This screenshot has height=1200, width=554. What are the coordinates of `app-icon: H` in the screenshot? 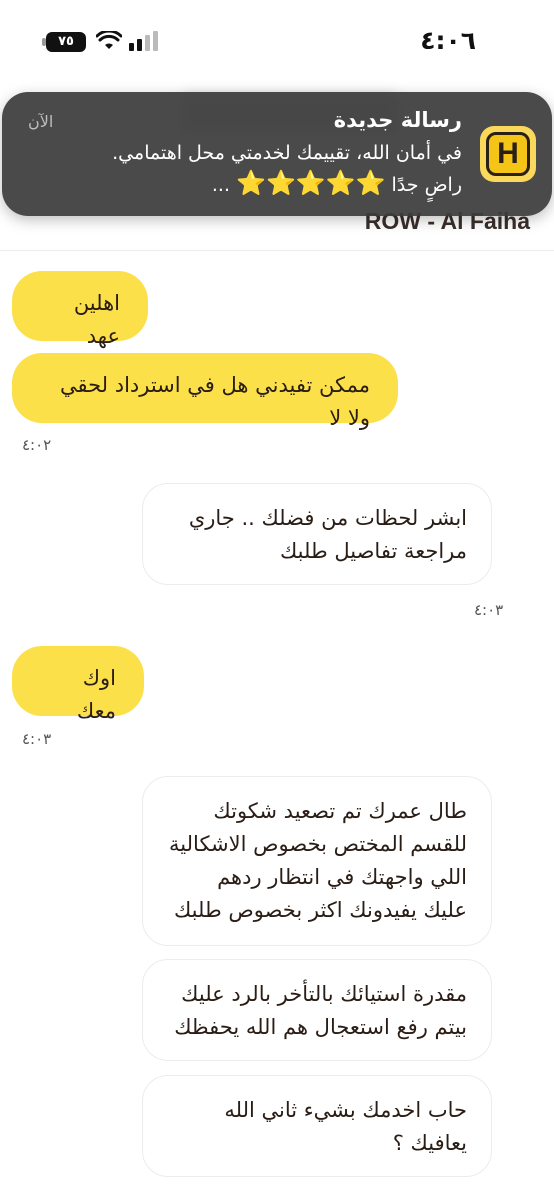 It's located at (508, 154).